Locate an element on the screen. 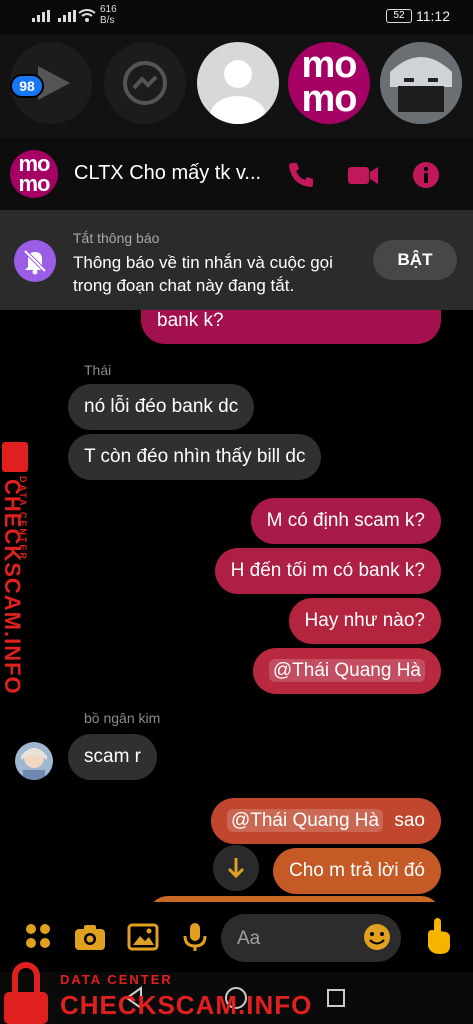  emoji-icon is located at coordinates (379, 939).